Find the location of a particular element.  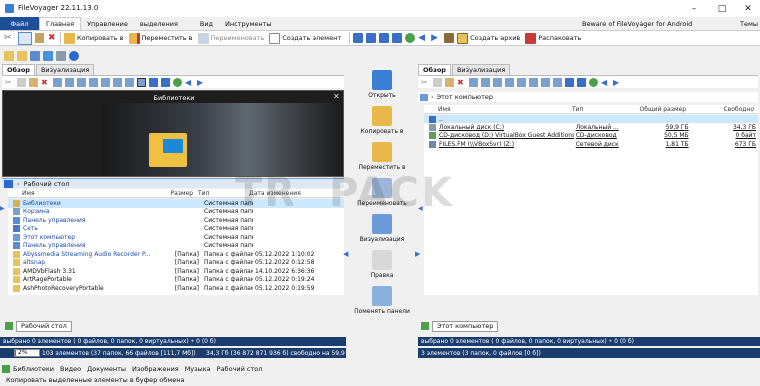

quick-link: Видео is located at coordinates (70, 369).